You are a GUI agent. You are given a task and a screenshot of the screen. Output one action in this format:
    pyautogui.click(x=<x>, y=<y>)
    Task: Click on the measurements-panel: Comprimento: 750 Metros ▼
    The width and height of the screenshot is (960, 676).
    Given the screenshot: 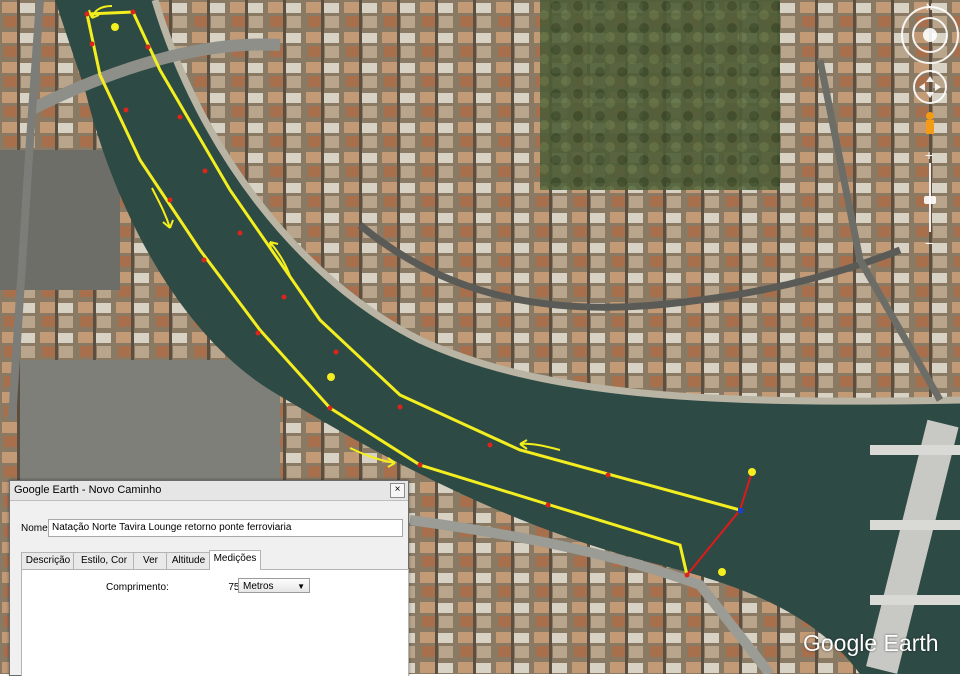 What is the action you would take?
    pyautogui.click(x=215, y=622)
    